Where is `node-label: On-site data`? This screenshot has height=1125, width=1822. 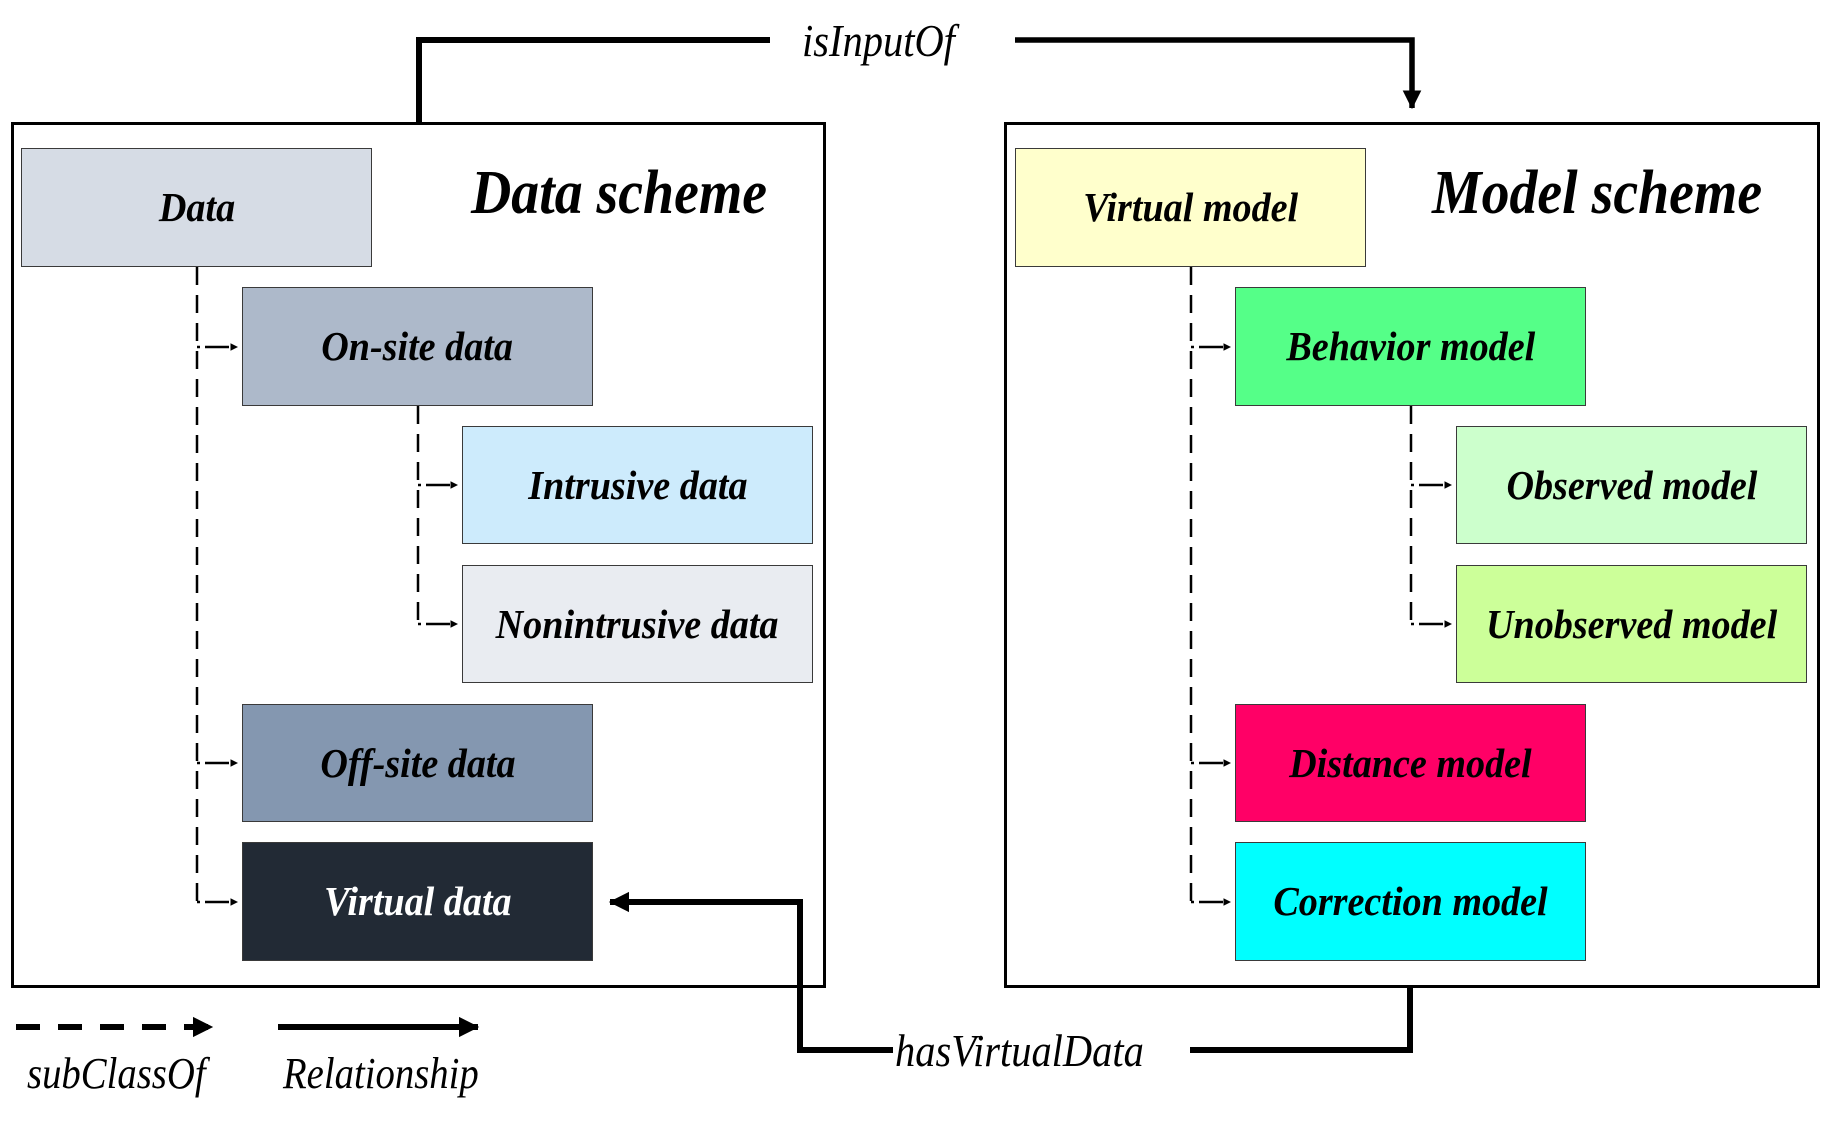
node-label: On-site data is located at coordinates (417, 346).